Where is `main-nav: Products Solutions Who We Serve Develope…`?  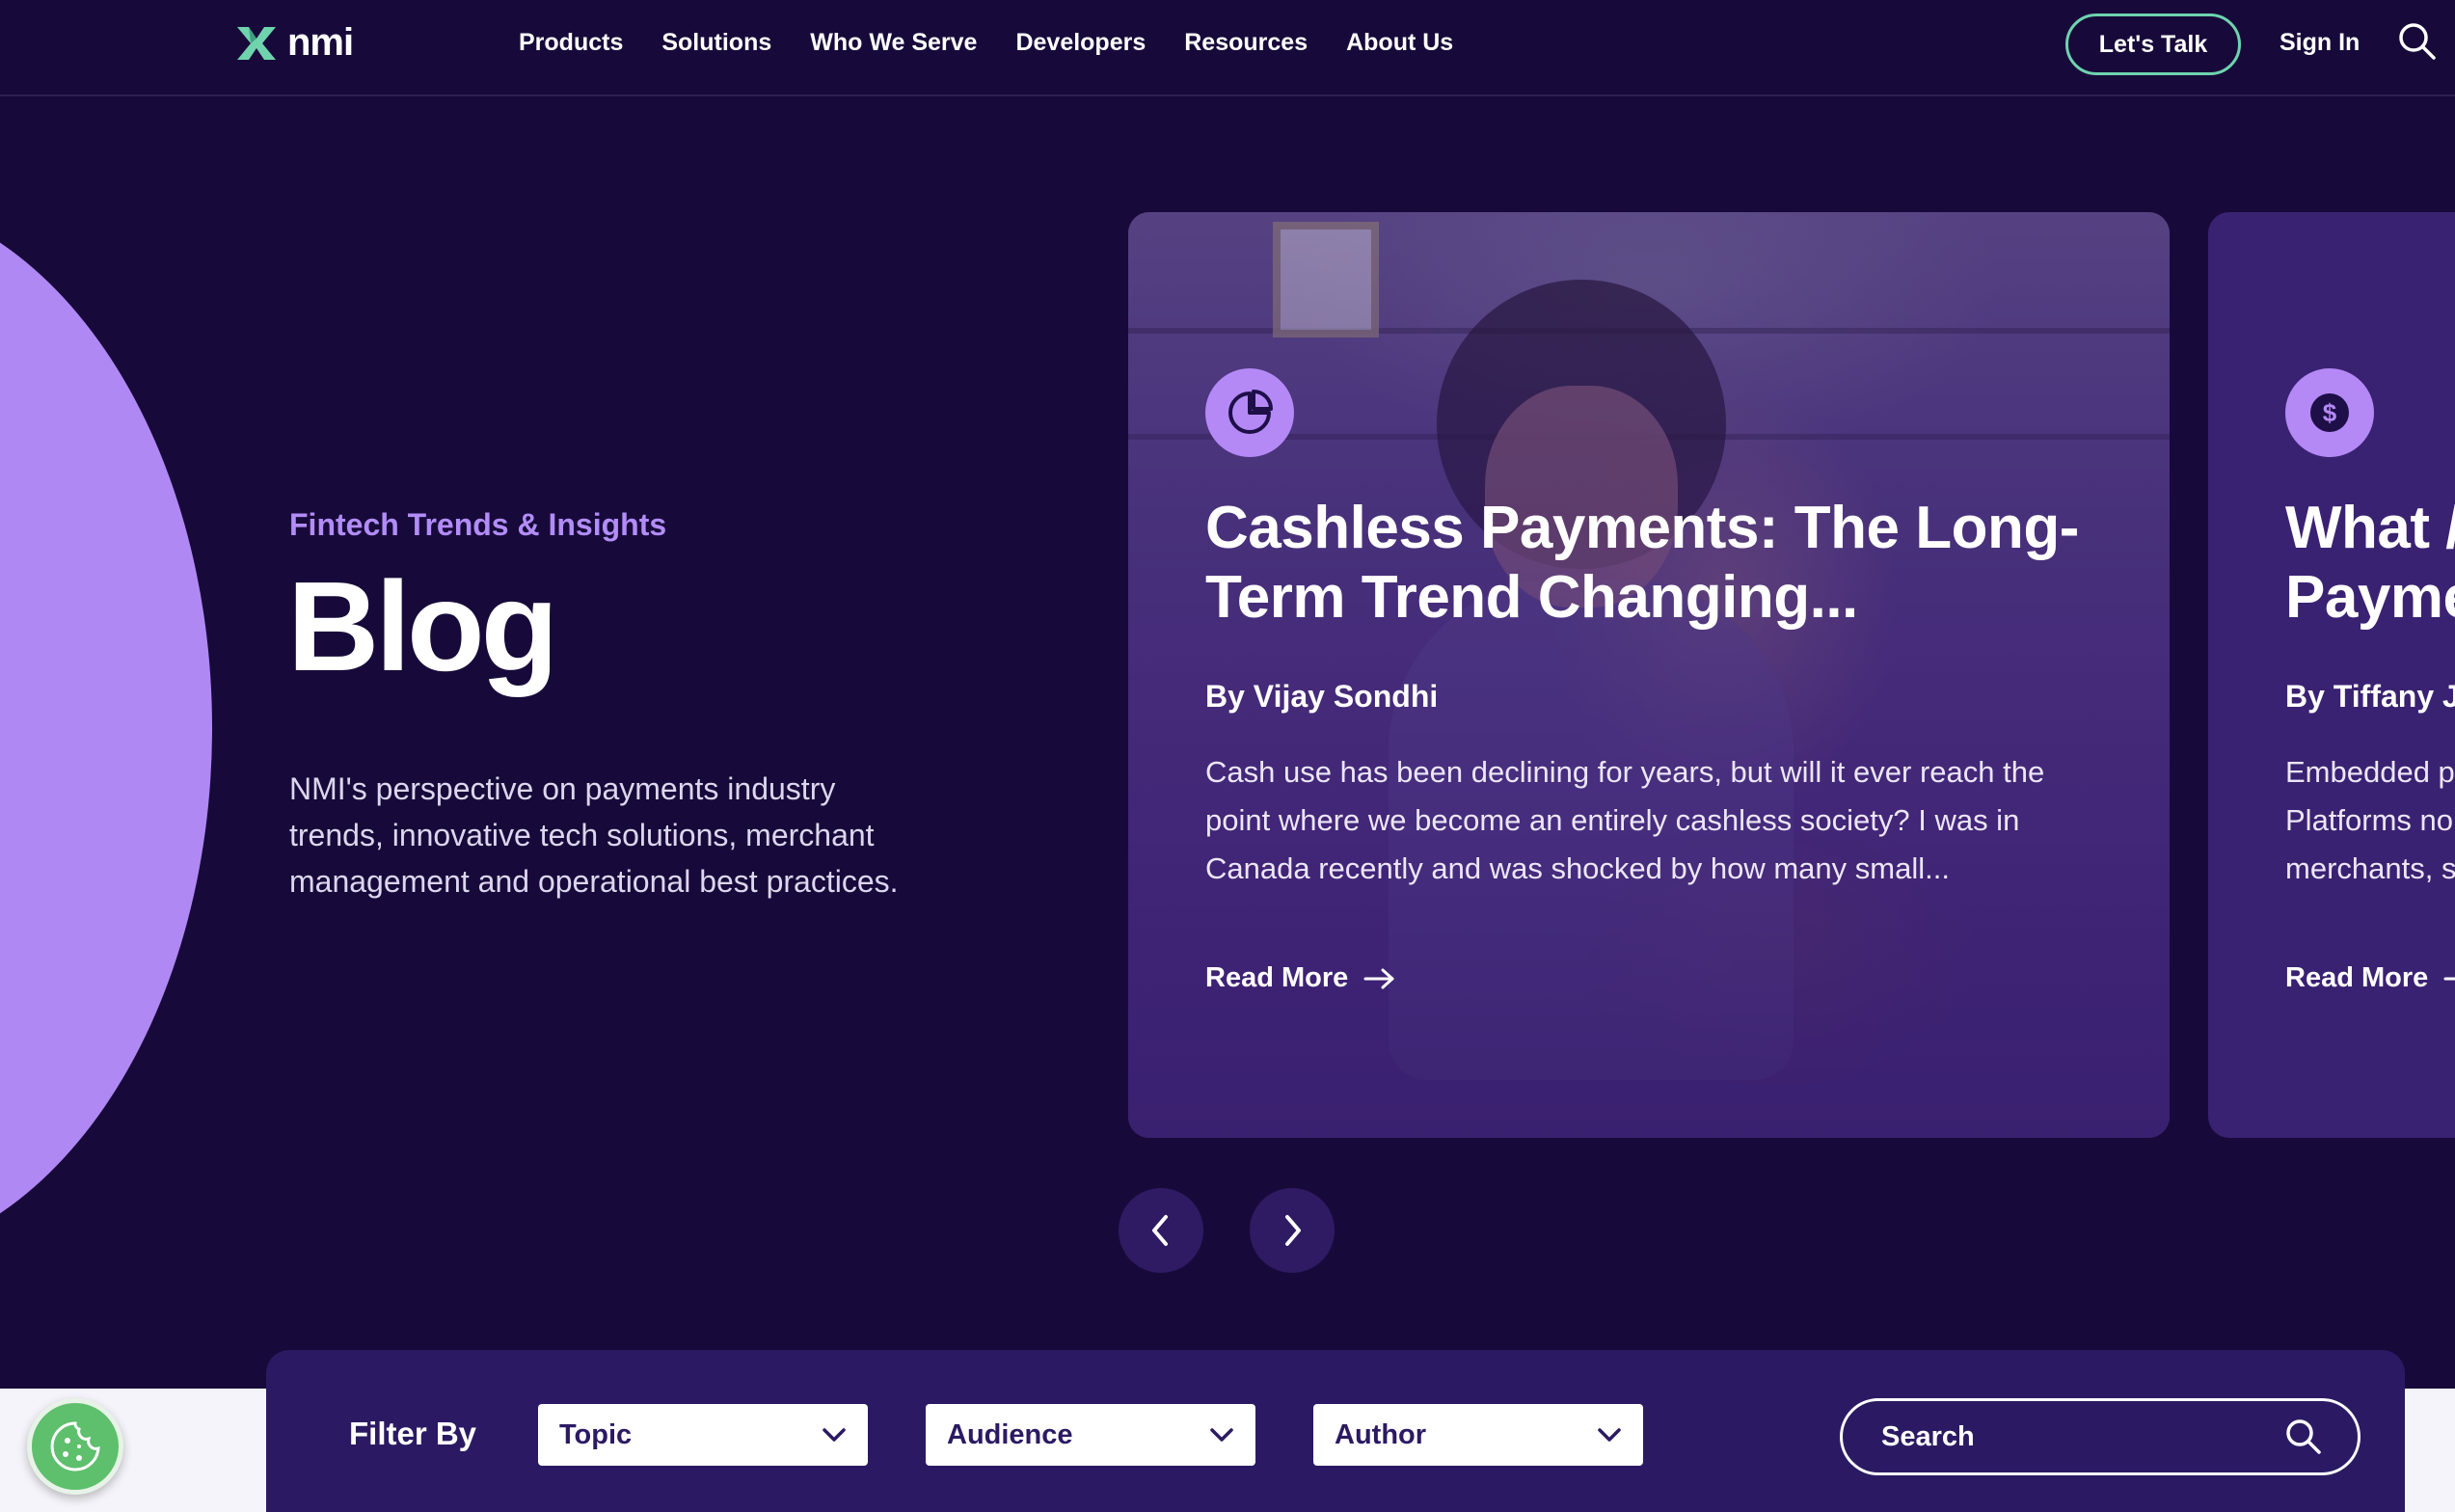
main-nav: Products Solutions Who We Serve Develope… is located at coordinates (986, 43).